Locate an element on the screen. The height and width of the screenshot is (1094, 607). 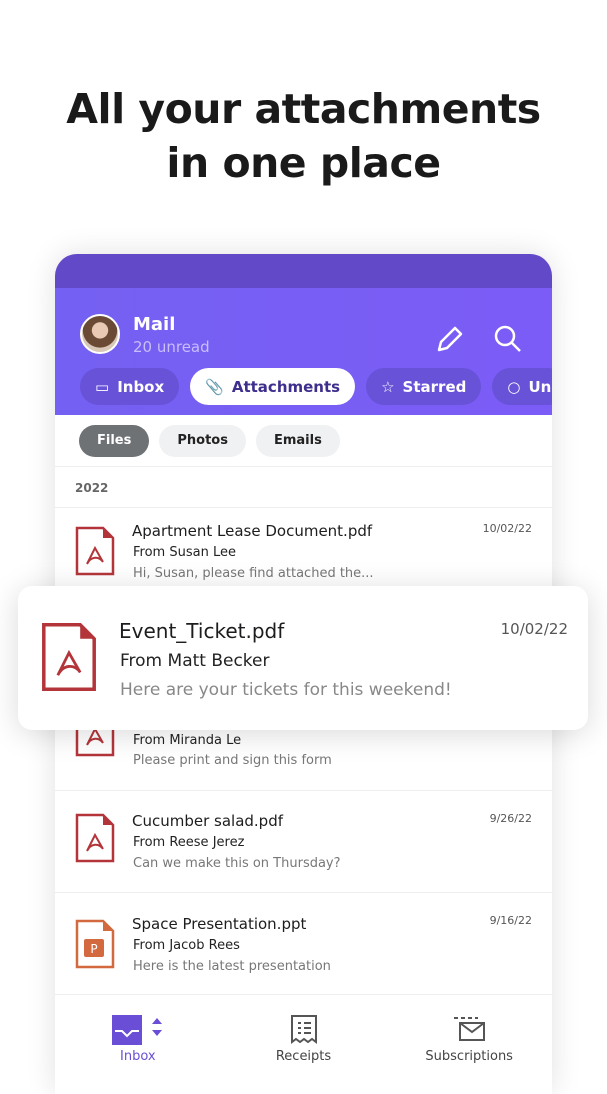
headline-line-1: All your attachments is located at coordinates (303, 109).